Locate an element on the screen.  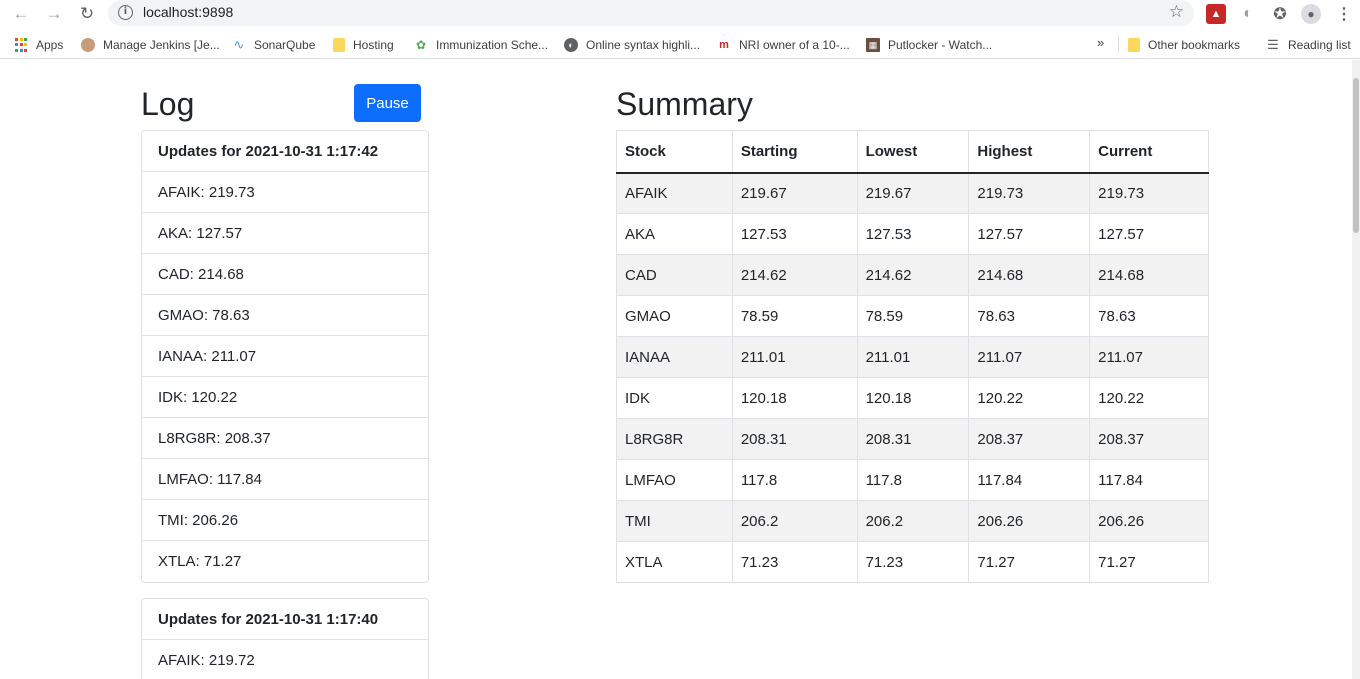
forward-arrow-icon: → is located at coordinates (54, 14).